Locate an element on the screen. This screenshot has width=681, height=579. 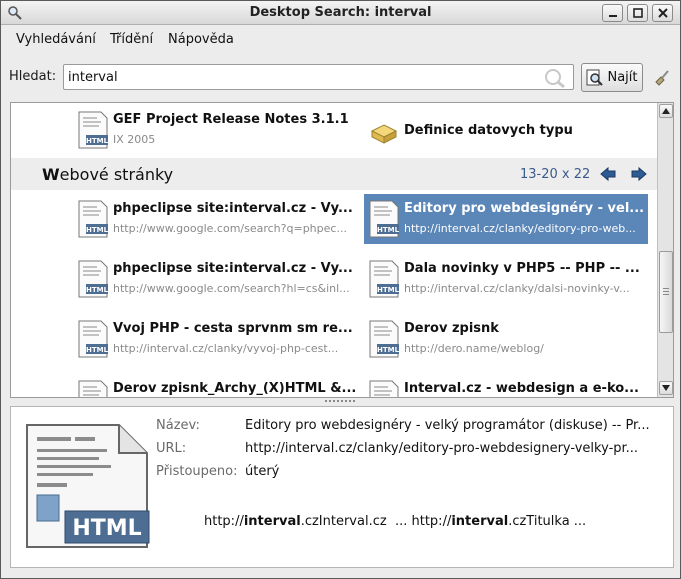
pane-splitter-handle is located at coordinates (341, 401).